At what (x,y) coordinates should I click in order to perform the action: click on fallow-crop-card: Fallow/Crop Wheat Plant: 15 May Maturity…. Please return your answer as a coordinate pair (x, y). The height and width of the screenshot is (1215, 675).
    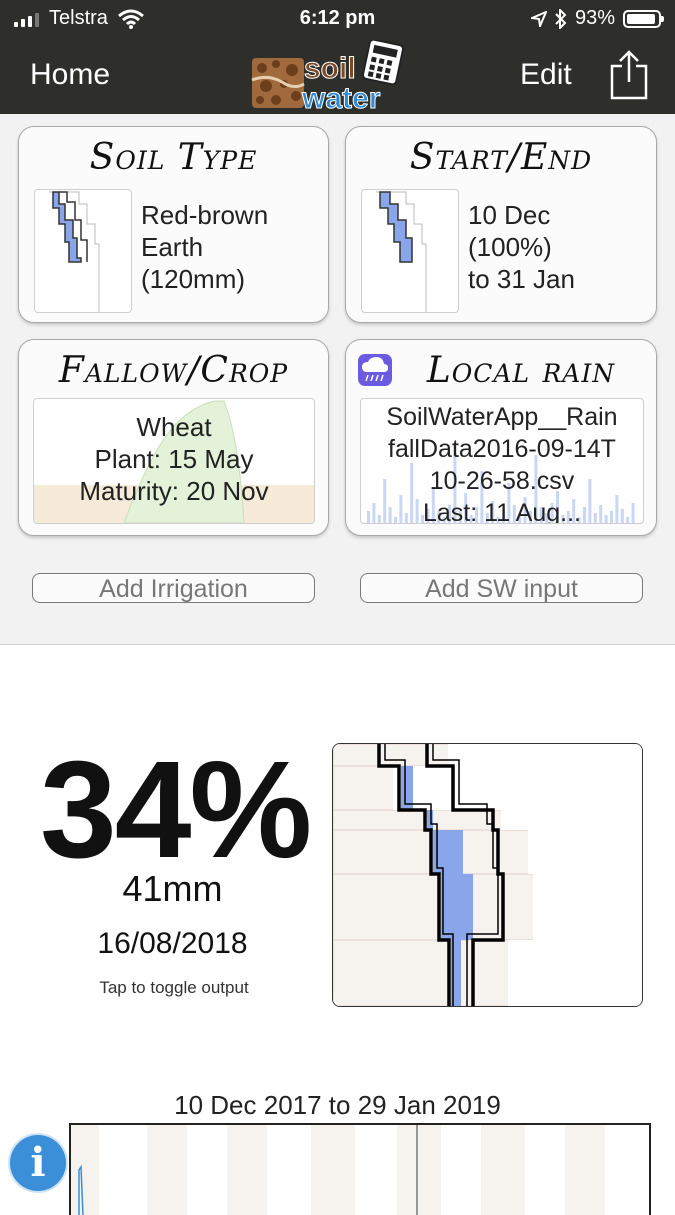
    Looking at the image, I should click on (173, 437).